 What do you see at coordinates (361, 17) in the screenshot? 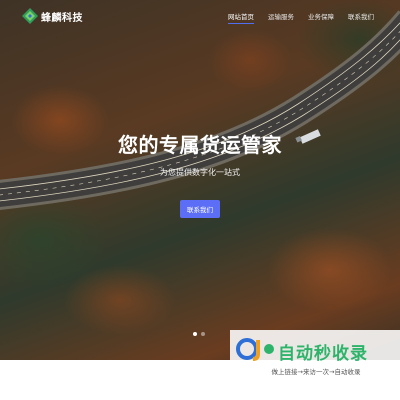
I see `nav-item-contact: 联系我们` at bounding box center [361, 17].